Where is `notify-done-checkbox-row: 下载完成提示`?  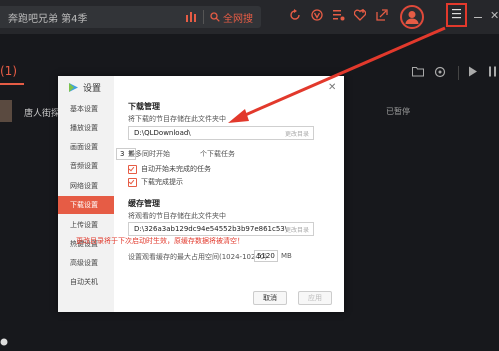 notify-done-checkbox-row: 下载完成提示 is located at coordinates (155, 182).